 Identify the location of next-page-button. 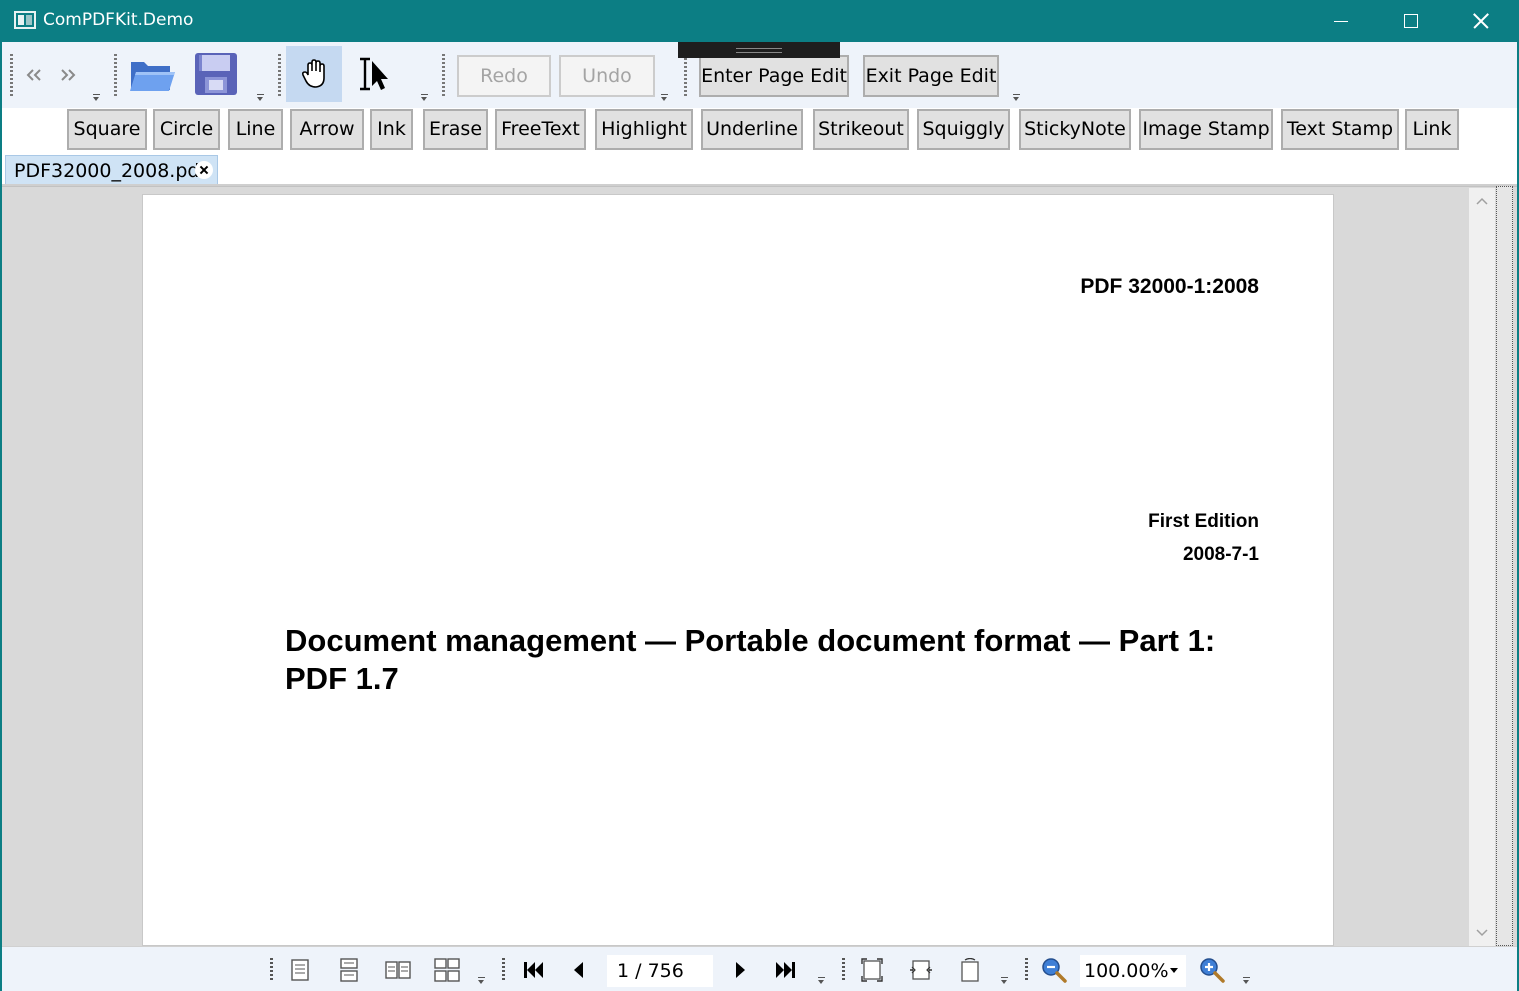
(741, 970).